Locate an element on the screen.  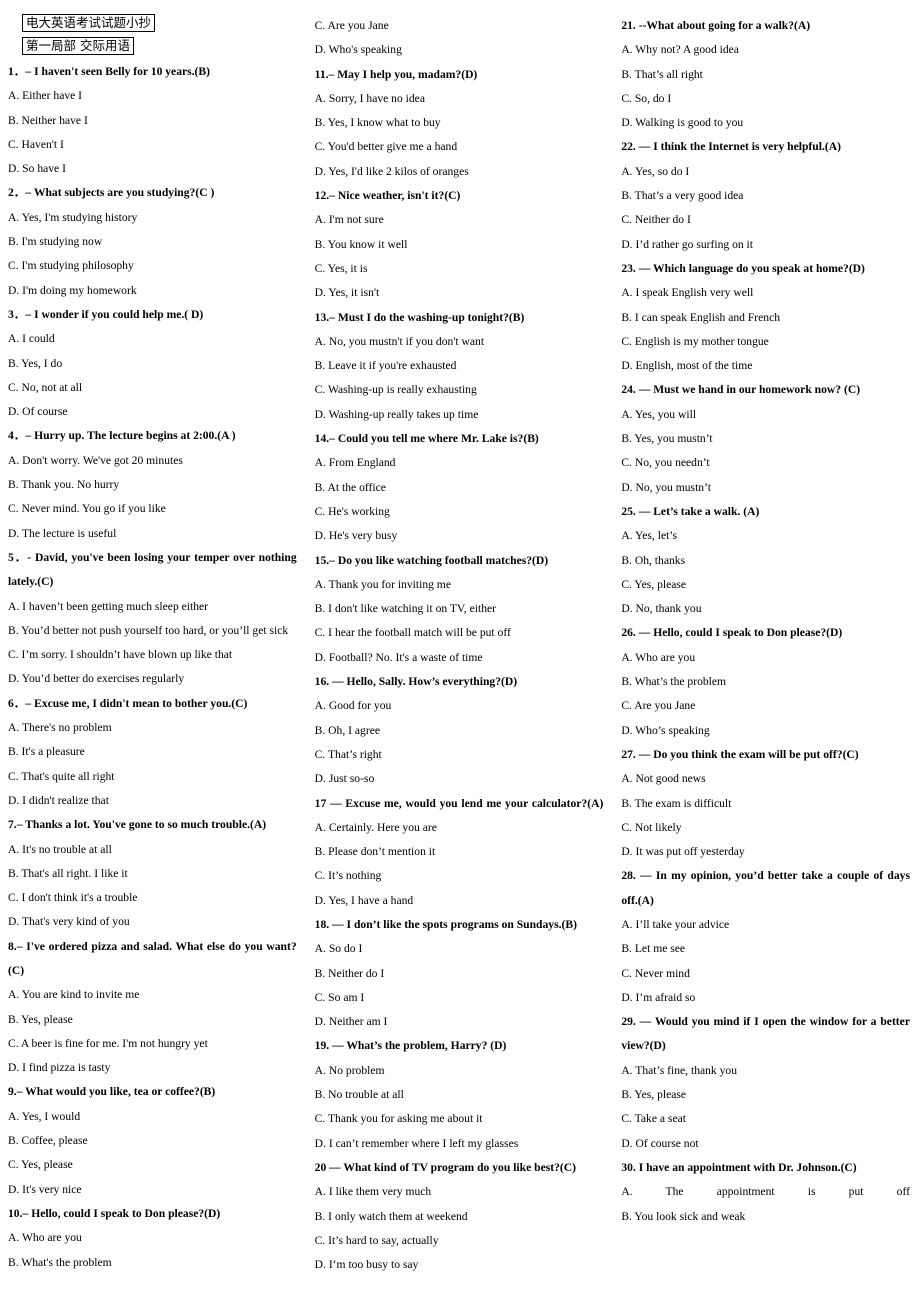
answer-option: A. Sorry, I have no idea is located at coordinates (460, 99).